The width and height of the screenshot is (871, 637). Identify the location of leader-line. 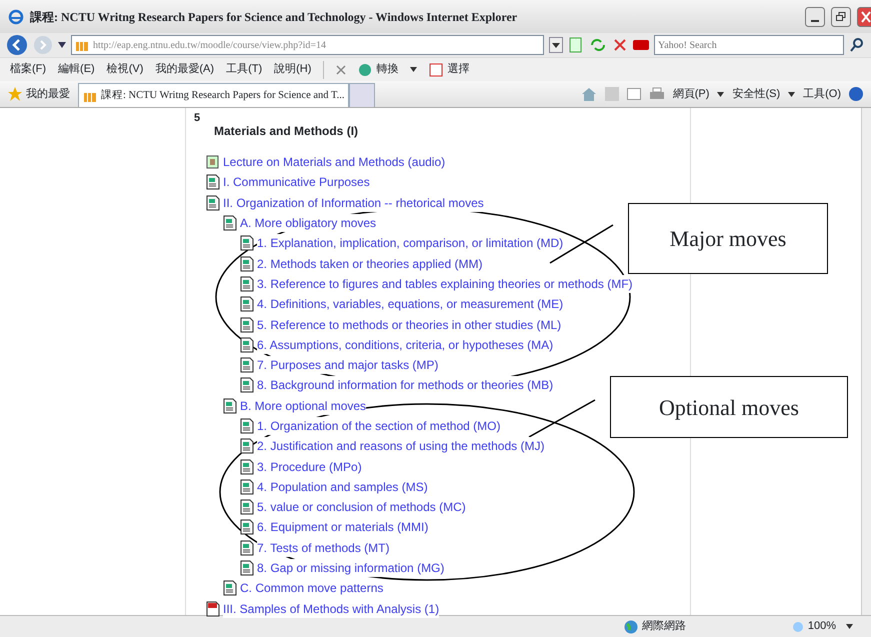
(562, 418).